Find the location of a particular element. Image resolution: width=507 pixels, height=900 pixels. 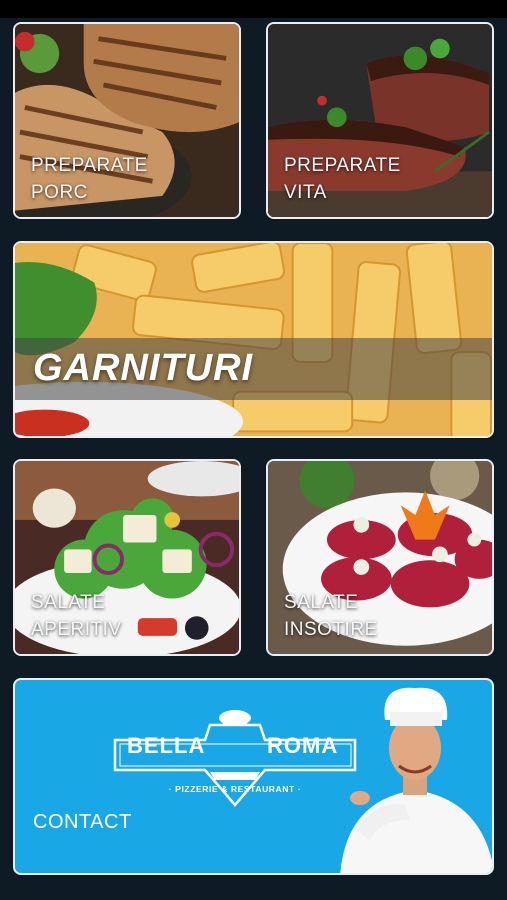

logo-tagline: · PIZZERIE & RESTAURANT · is located at coordinates (235, 789).